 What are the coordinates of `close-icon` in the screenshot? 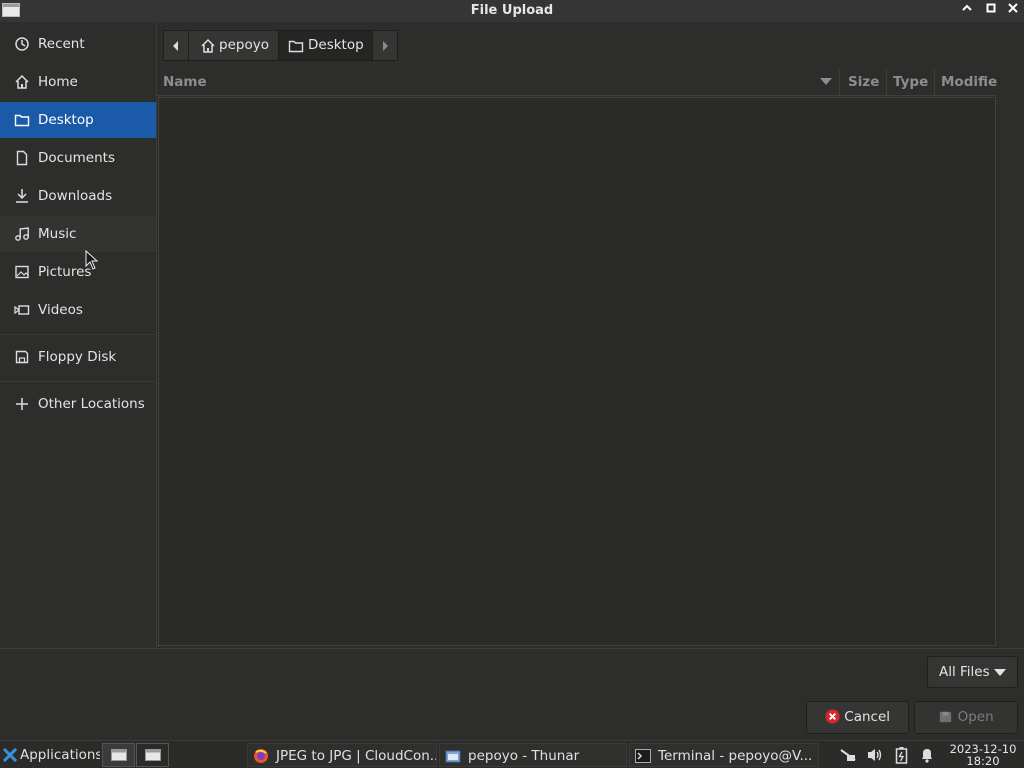 It's located at (1013, 8).